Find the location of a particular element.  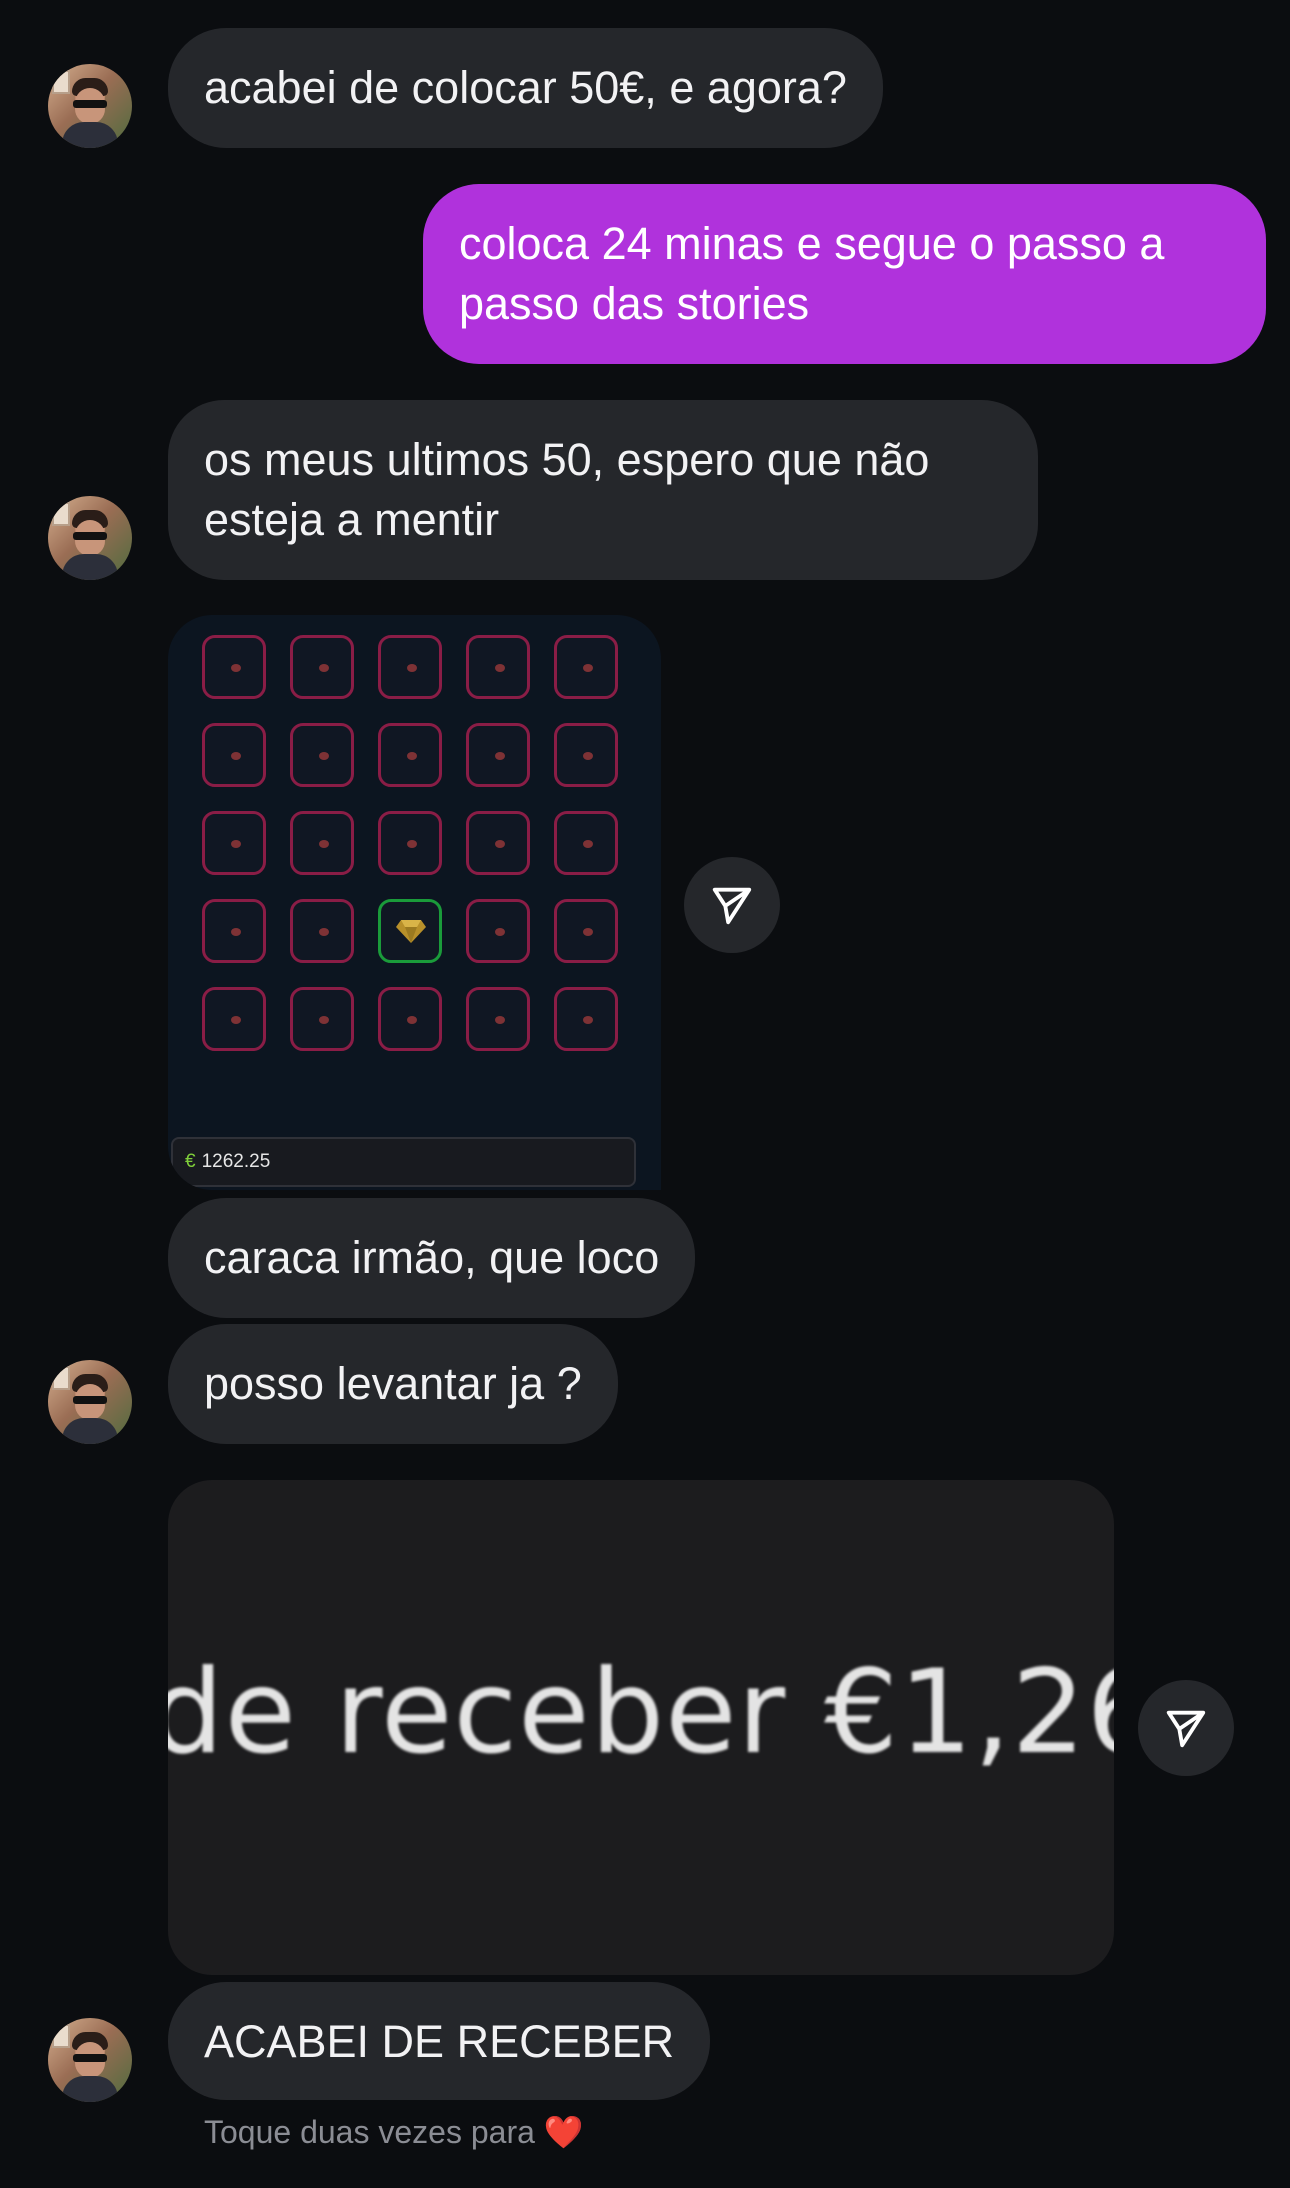

gem-icon is located at coordinates (411, 931).